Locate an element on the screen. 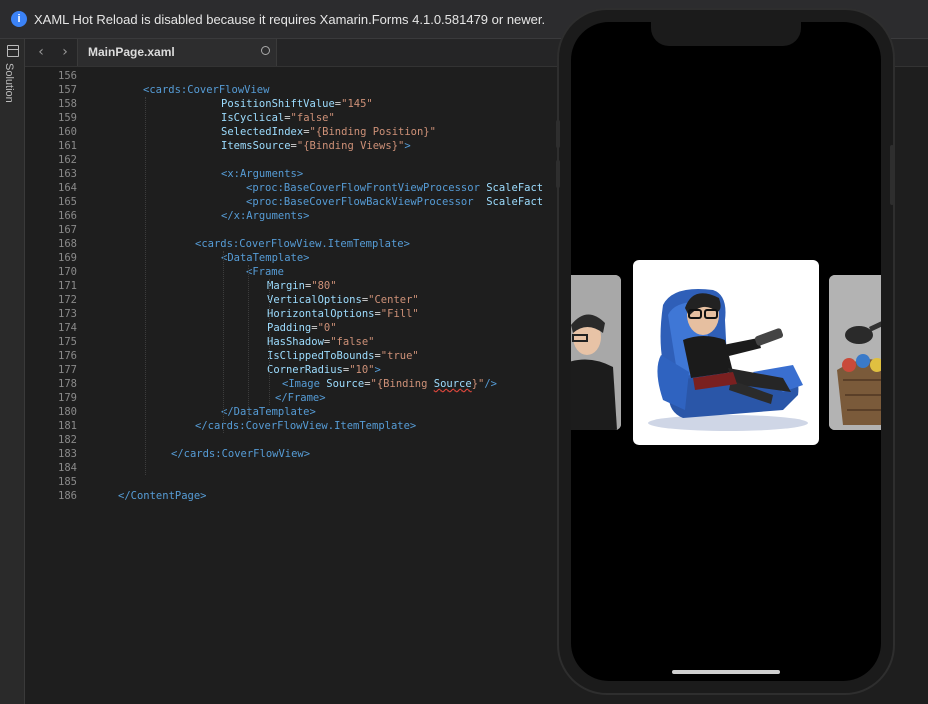  code-line: Padding="0" is located at coordinates (302, 328).